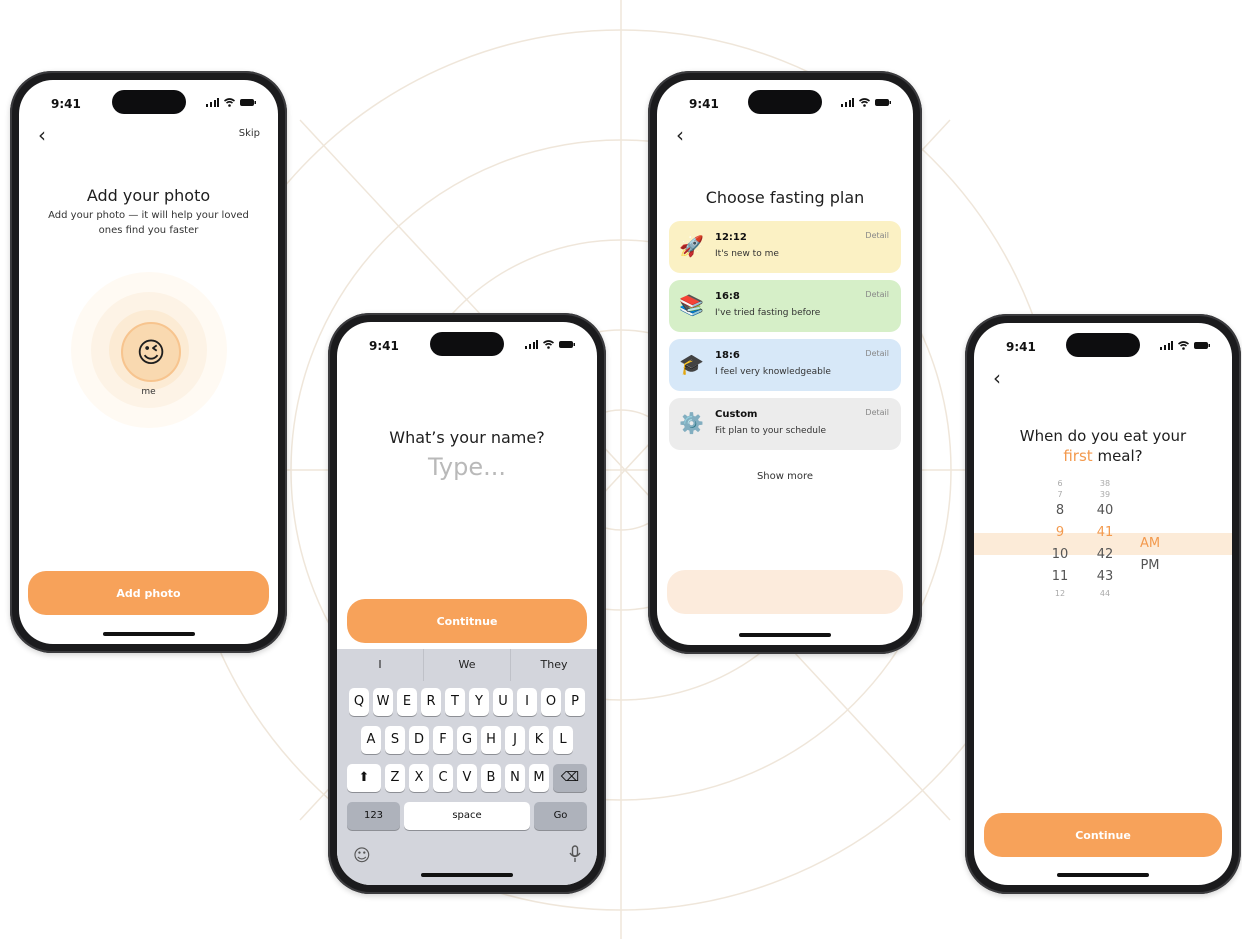 This screenshot has height=939, width=1242. Describe the element at coordinates (1078, 456) in the screenshot. I see `title-accent: first` at that location.